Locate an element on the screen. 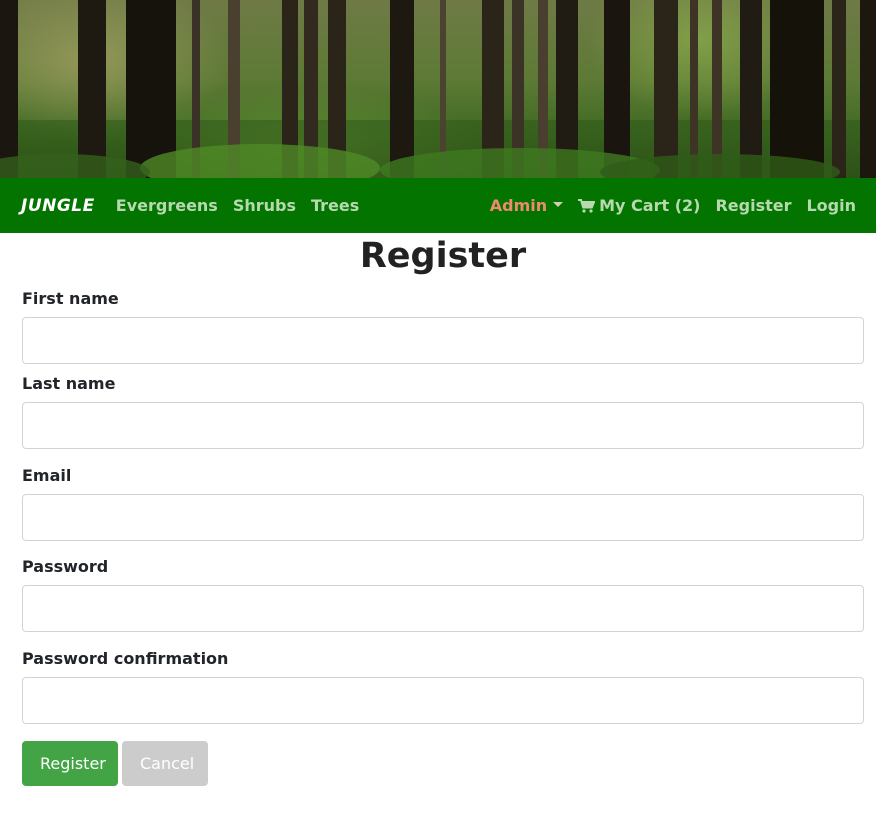  form-actions: Register Cancel is located at coordinates (443, 763).